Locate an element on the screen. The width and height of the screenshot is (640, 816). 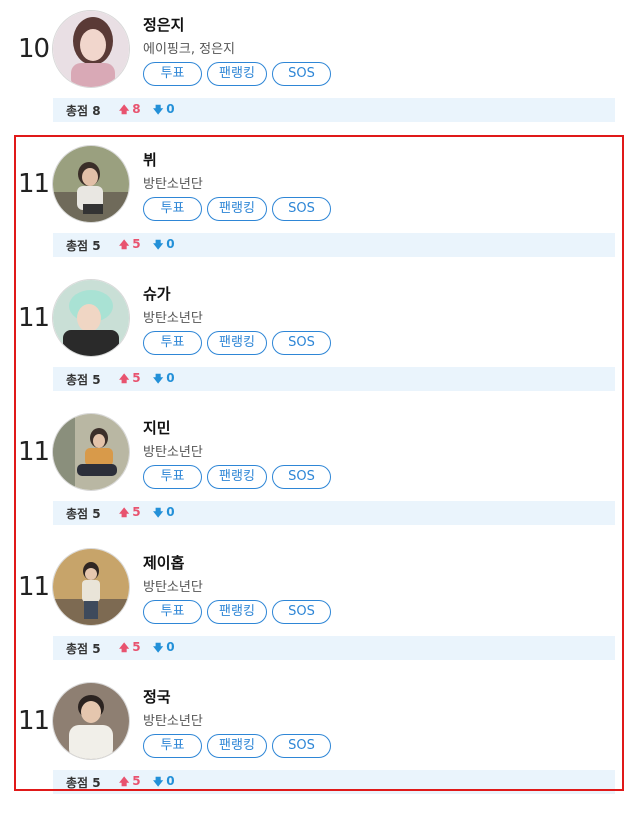
down-count: 🡇 0 is located at coordinates (164, 111).